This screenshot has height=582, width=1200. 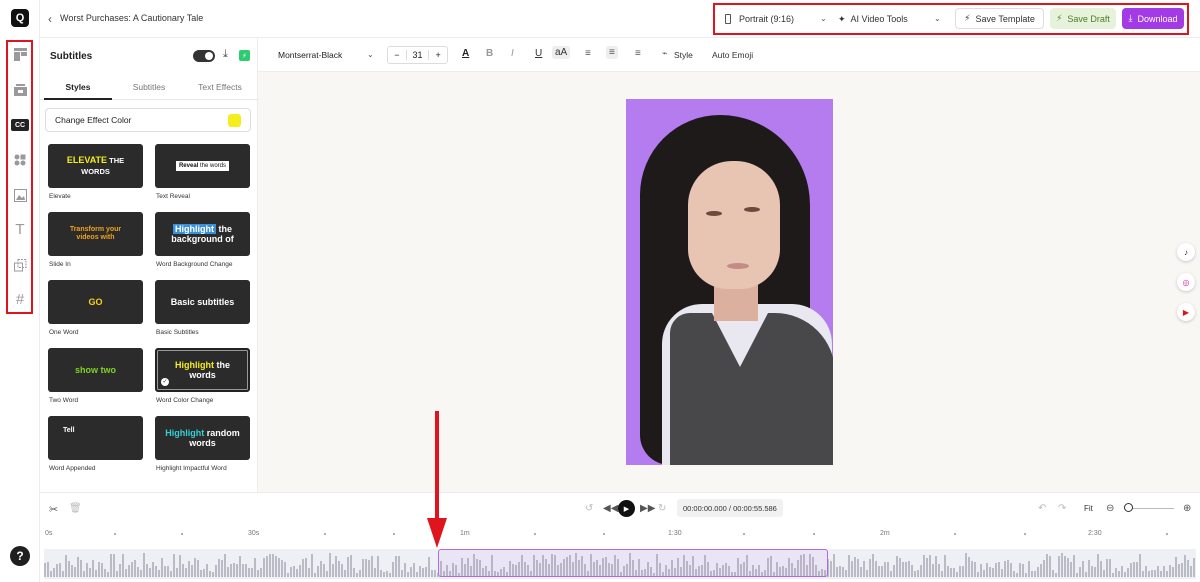 I want to click on subtitles-toggle, so click(x=204, y=56).